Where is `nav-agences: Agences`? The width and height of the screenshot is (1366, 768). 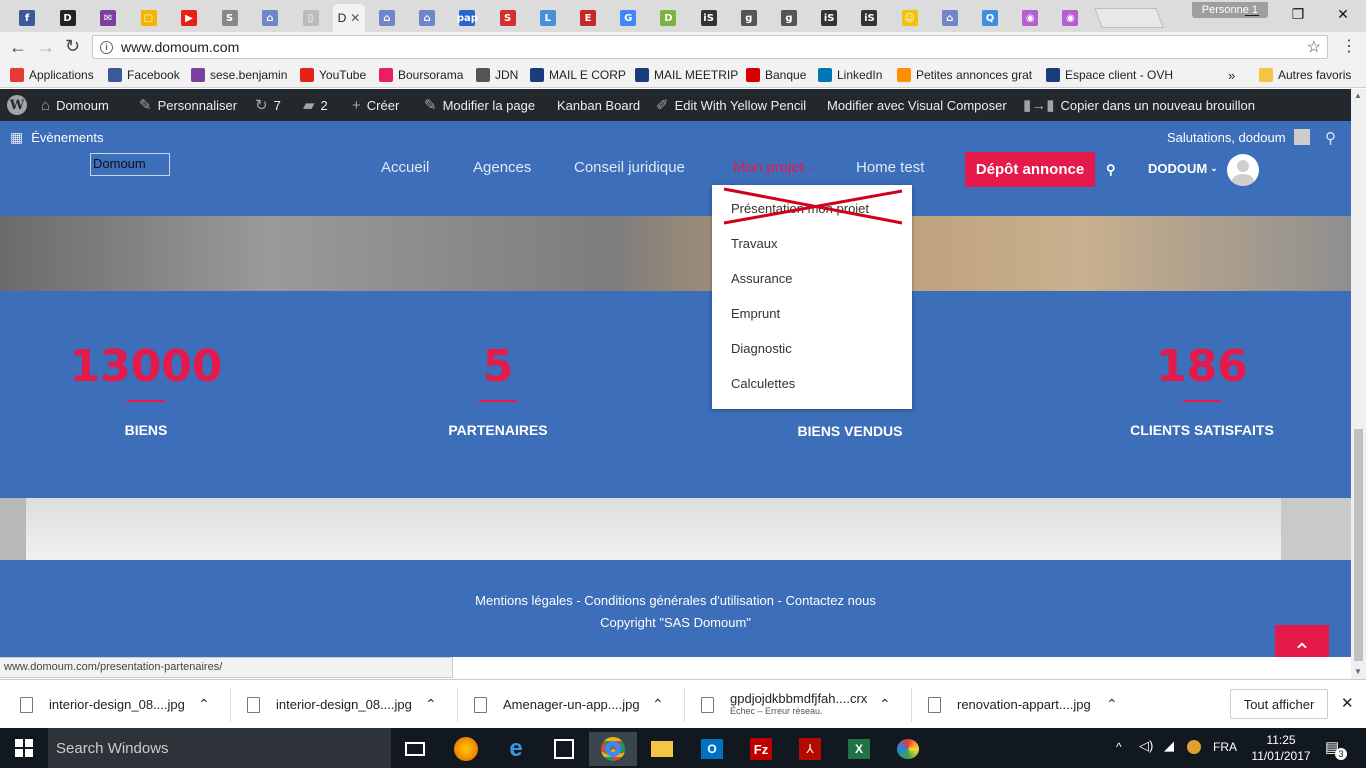
nav-agences: Agences is located at coordinates (502, 167).